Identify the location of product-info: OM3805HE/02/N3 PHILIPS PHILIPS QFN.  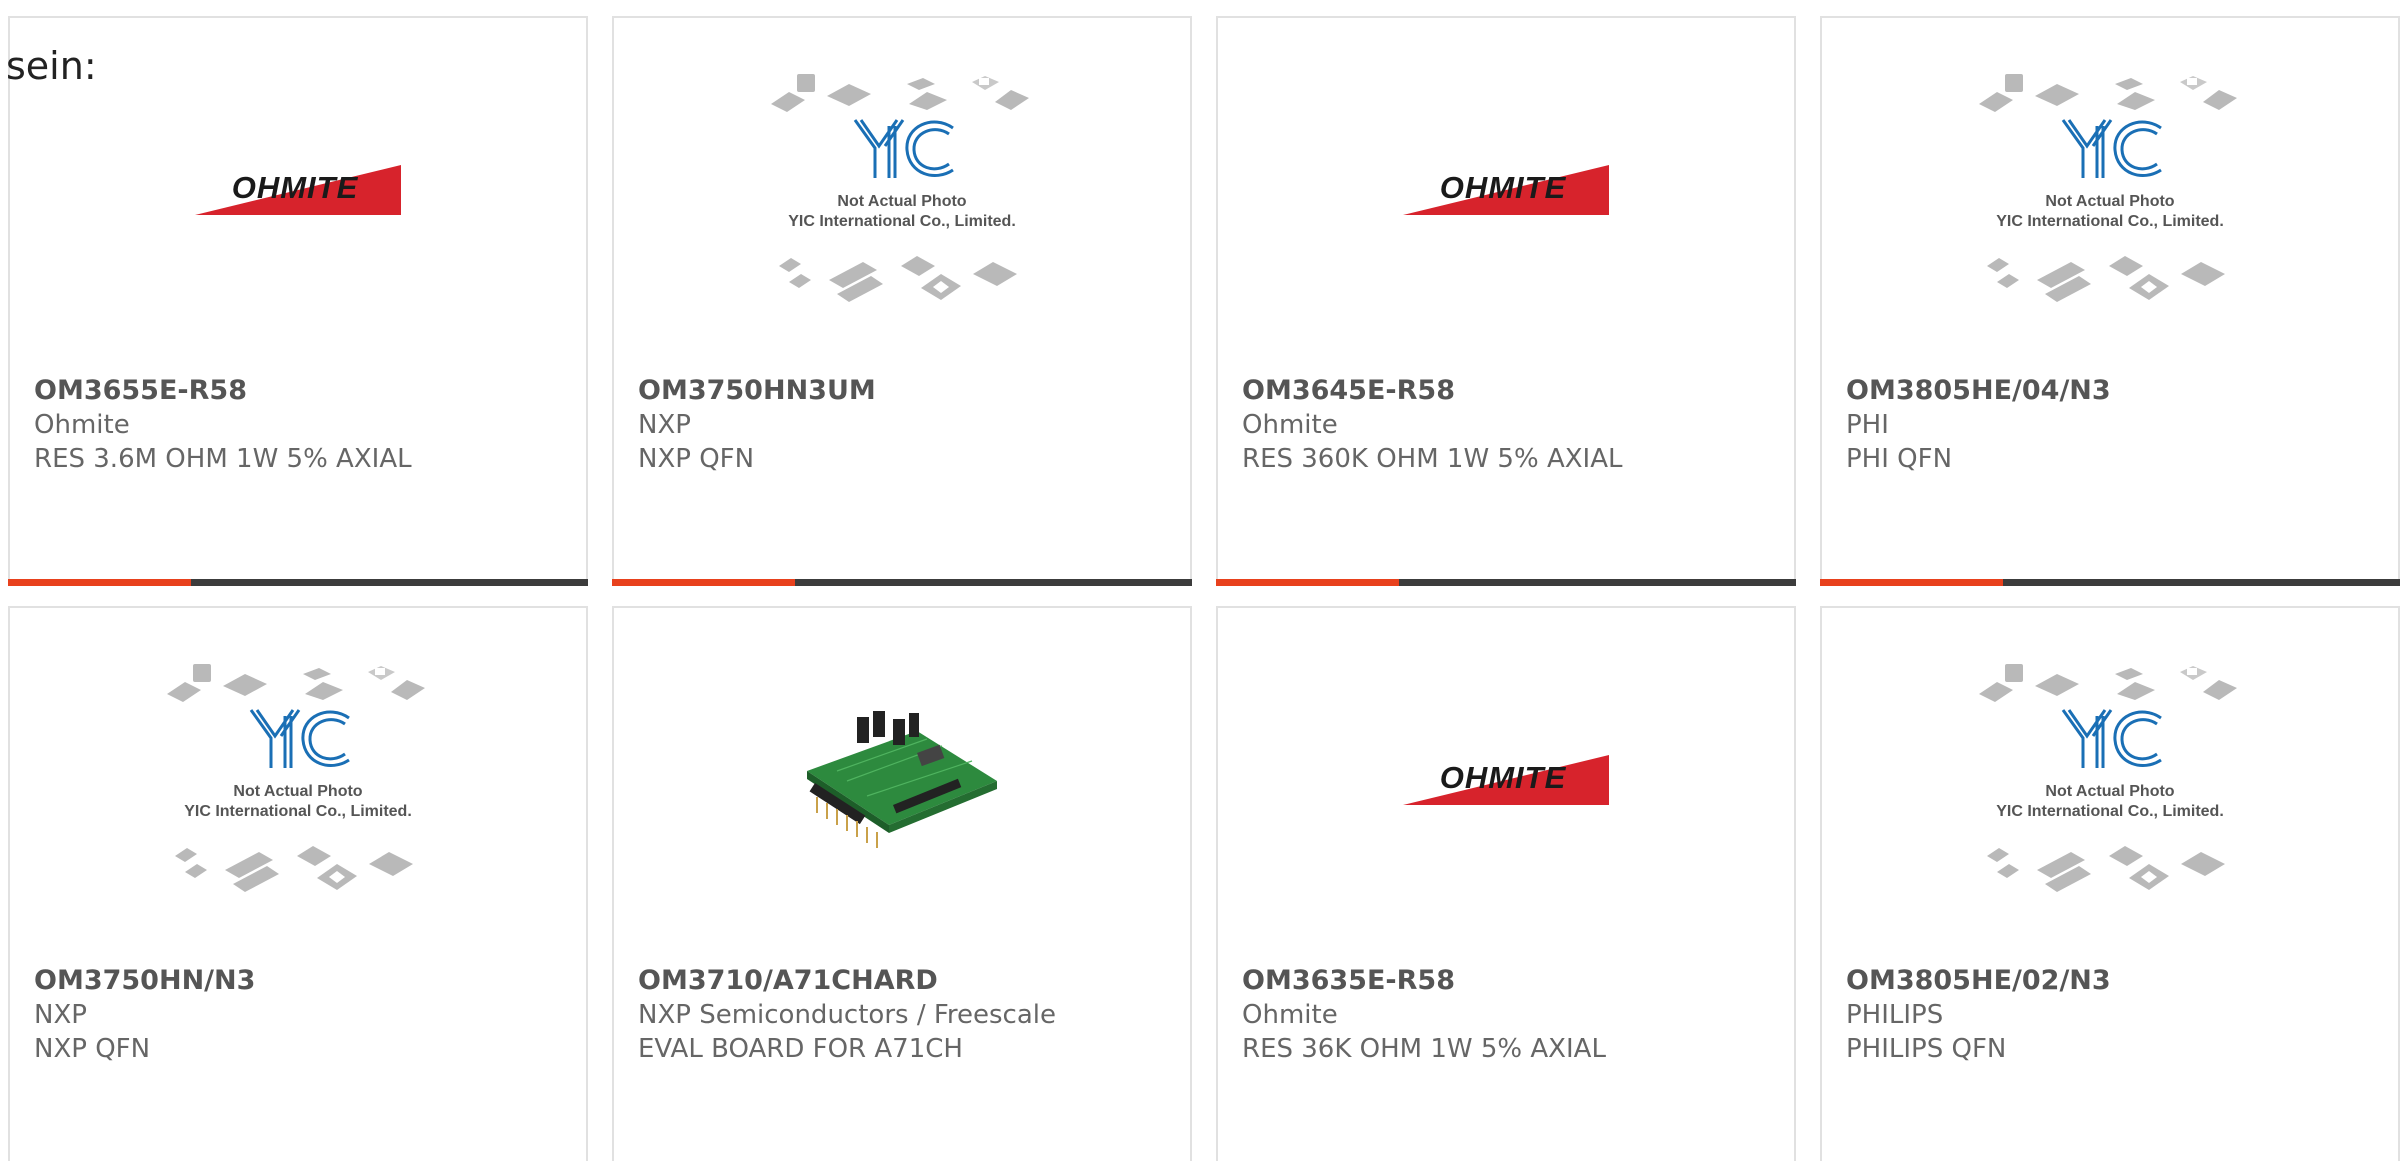
(2115, 1015).